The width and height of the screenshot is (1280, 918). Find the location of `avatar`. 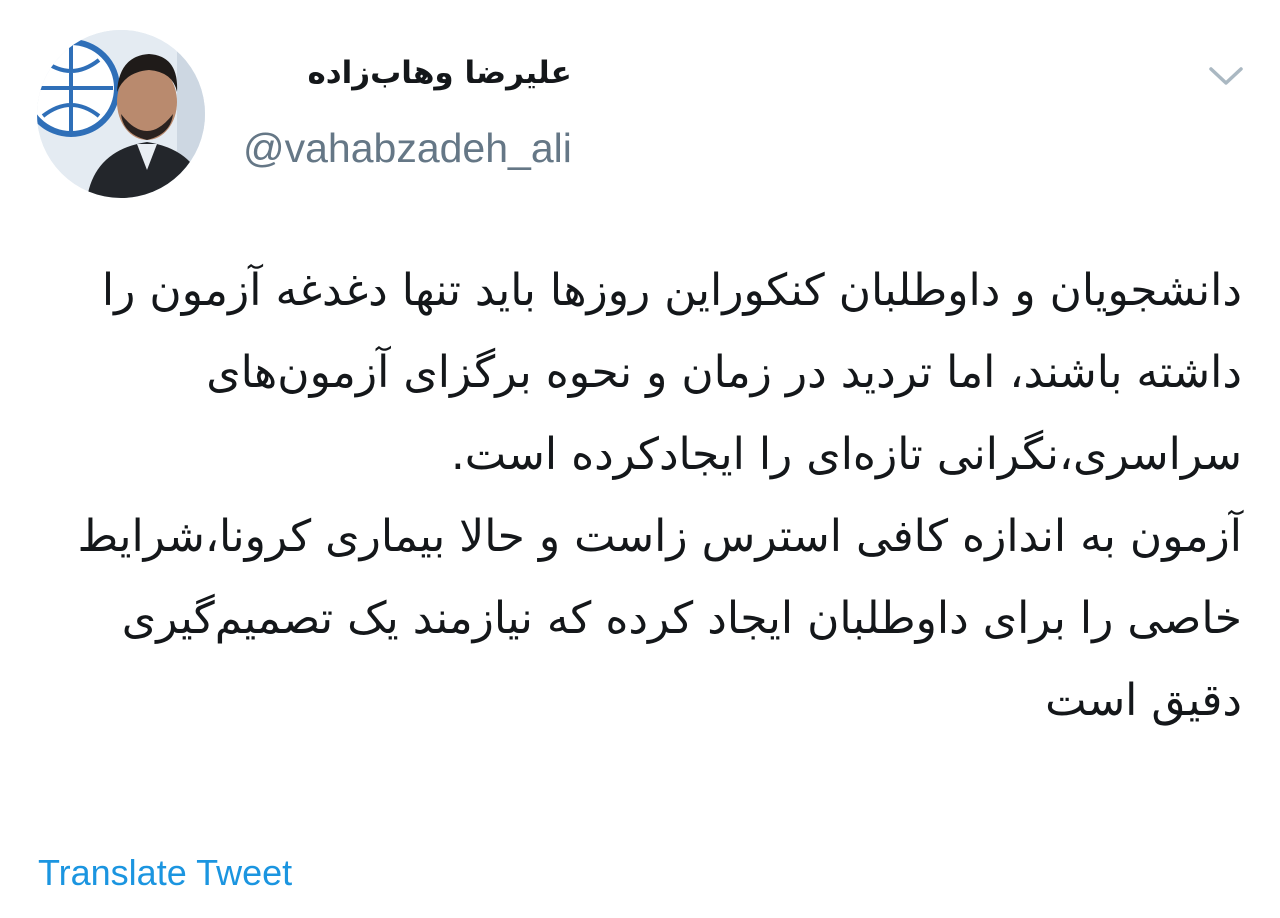

avatar is located at coordinates (121, 114).